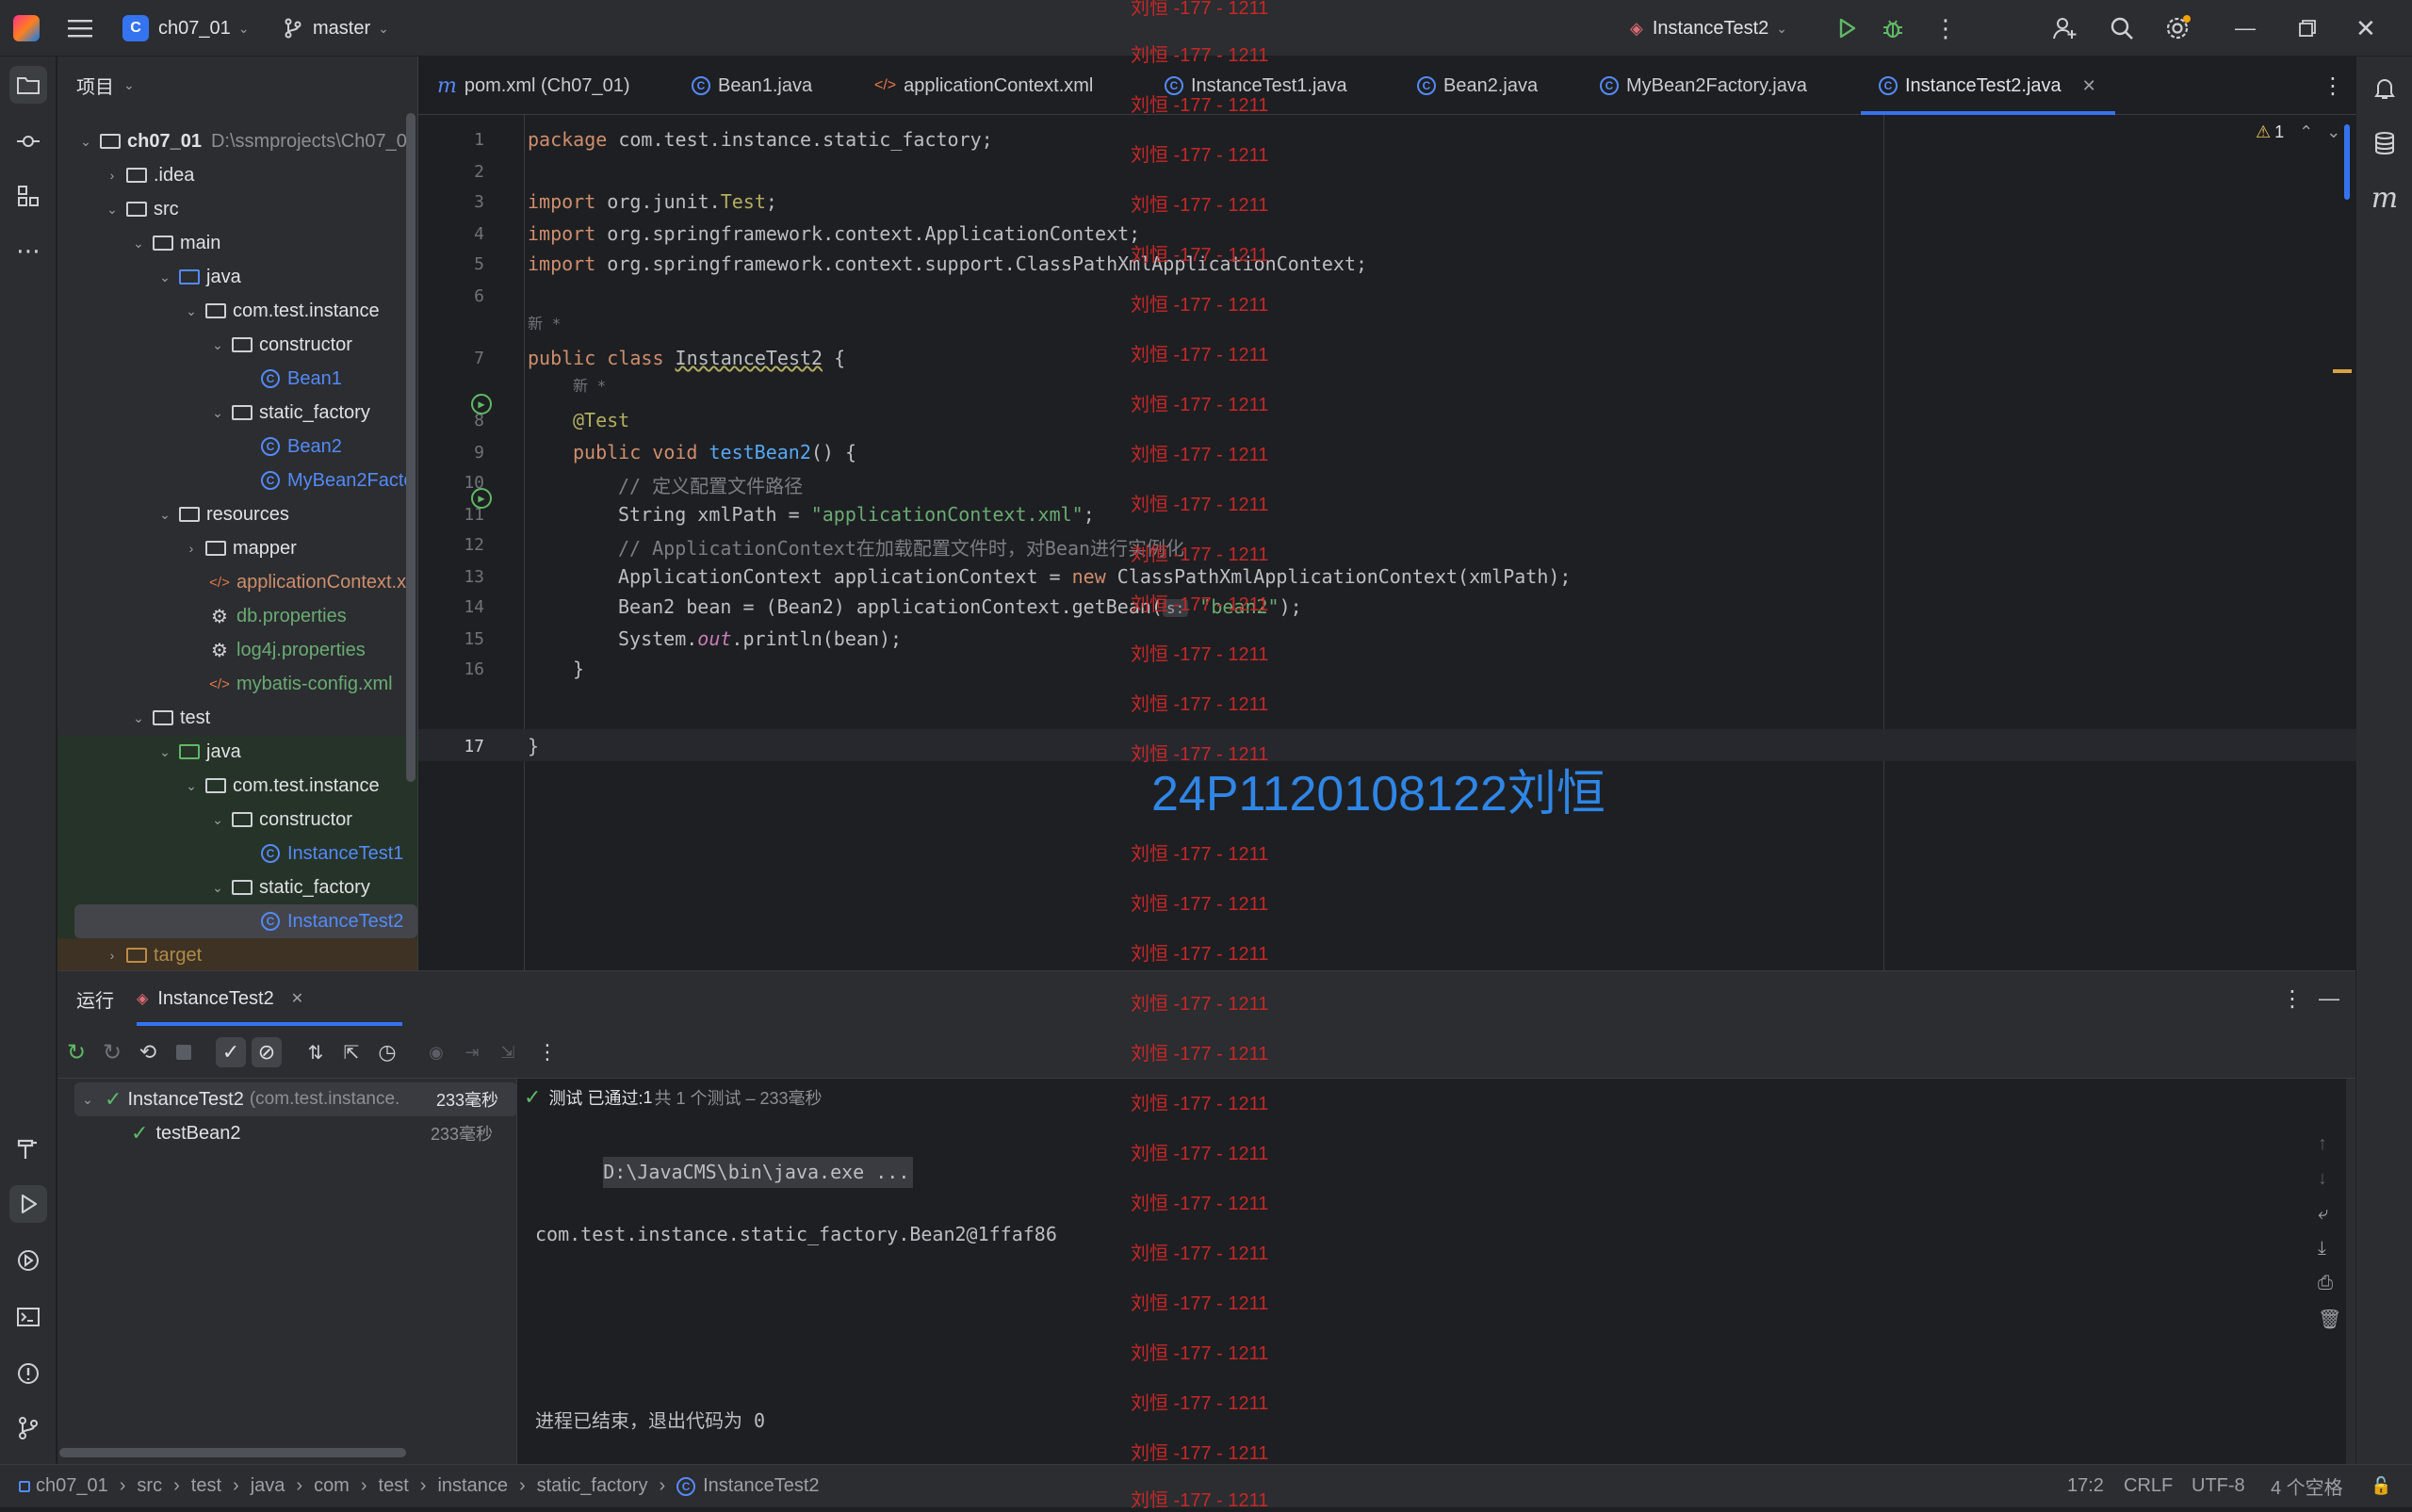  Describe the element at coordinates (1703, 86) in the screenshot. I see `tab-mybean2factory: C MyBean2Factory.java` at that location.